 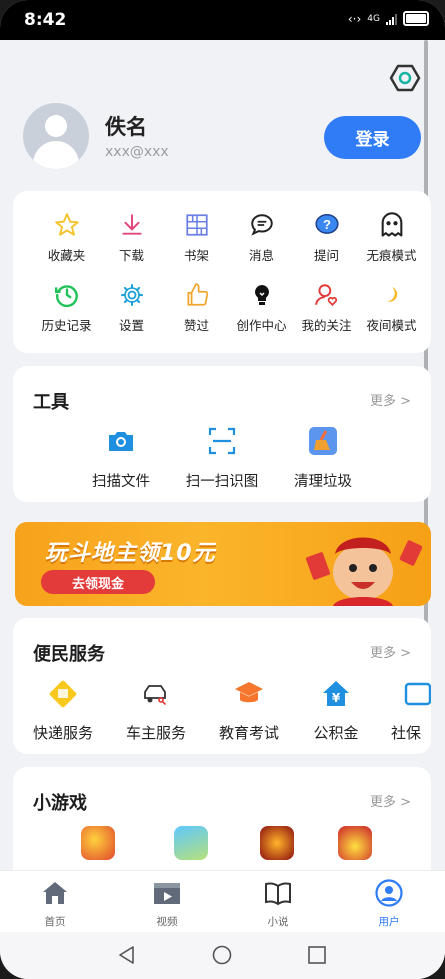 What do you see at coordinates (155, 733) in the screenshot?
I see `service-label: 车主服务` at bounding box center [155, 733].